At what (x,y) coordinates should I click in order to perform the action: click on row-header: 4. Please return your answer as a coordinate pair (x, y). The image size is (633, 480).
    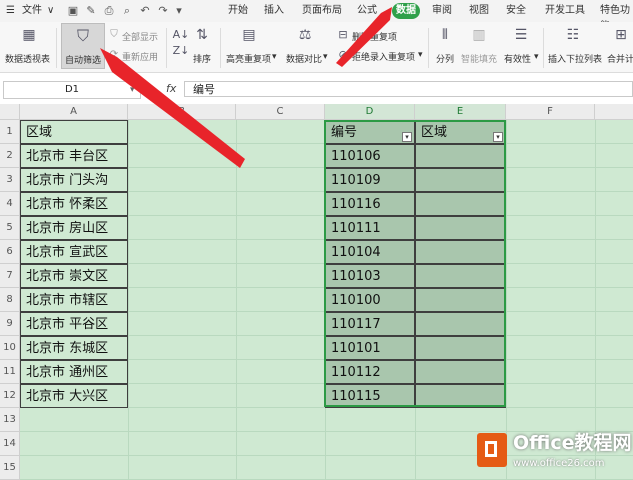
    Looking at the image, I should click on (10, 204).